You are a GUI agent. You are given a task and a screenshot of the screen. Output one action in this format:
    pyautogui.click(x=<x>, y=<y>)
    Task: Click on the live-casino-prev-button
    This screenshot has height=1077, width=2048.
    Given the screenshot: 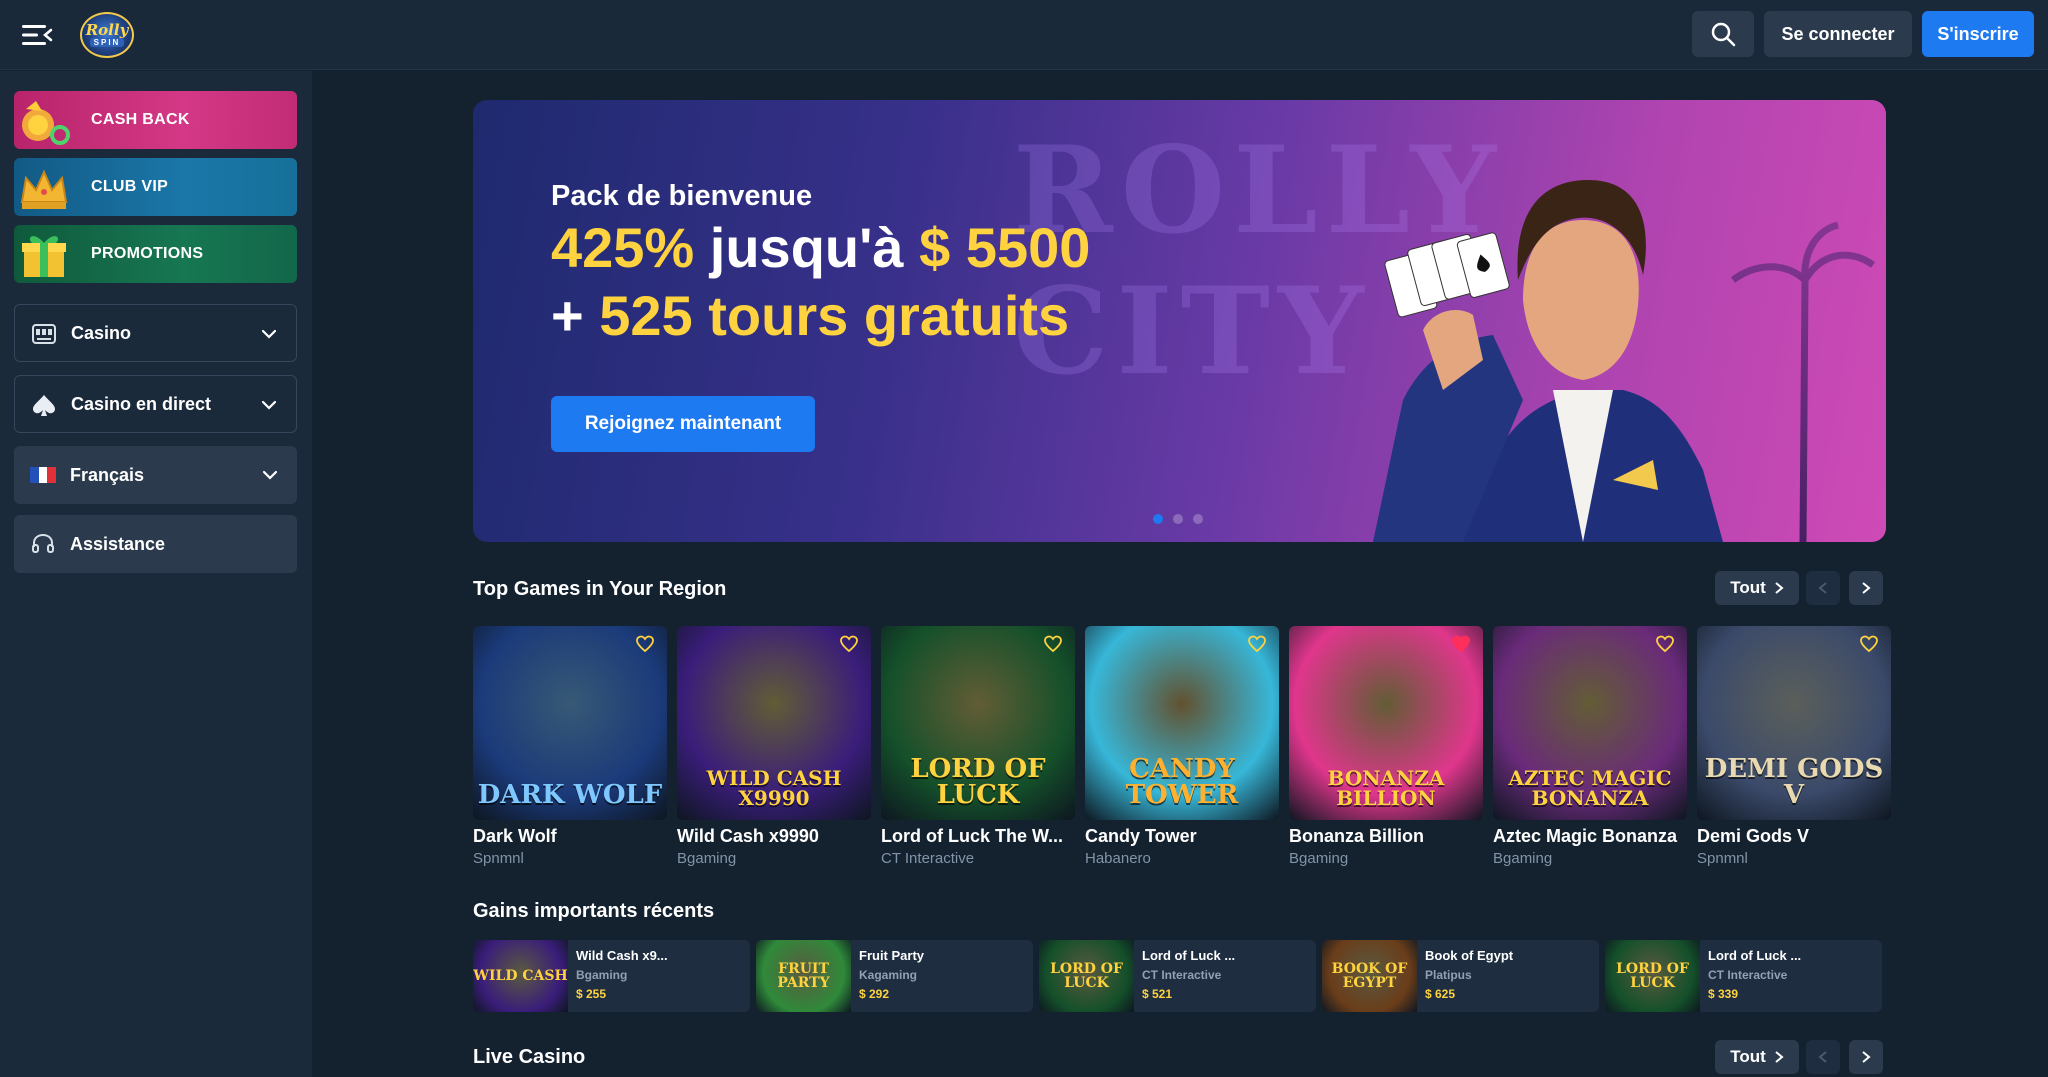 What is the action you would take?
    pyautogui.click(x=1823, y=1057)
    